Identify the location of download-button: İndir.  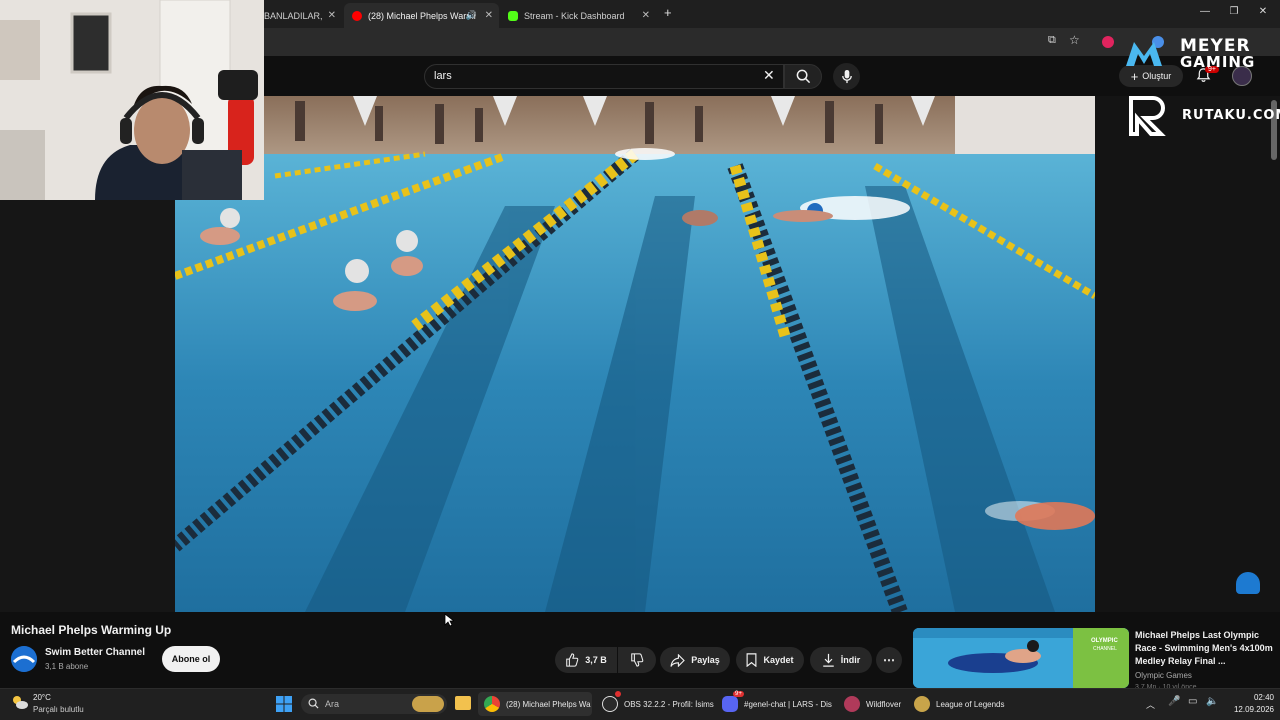
(841, 660).